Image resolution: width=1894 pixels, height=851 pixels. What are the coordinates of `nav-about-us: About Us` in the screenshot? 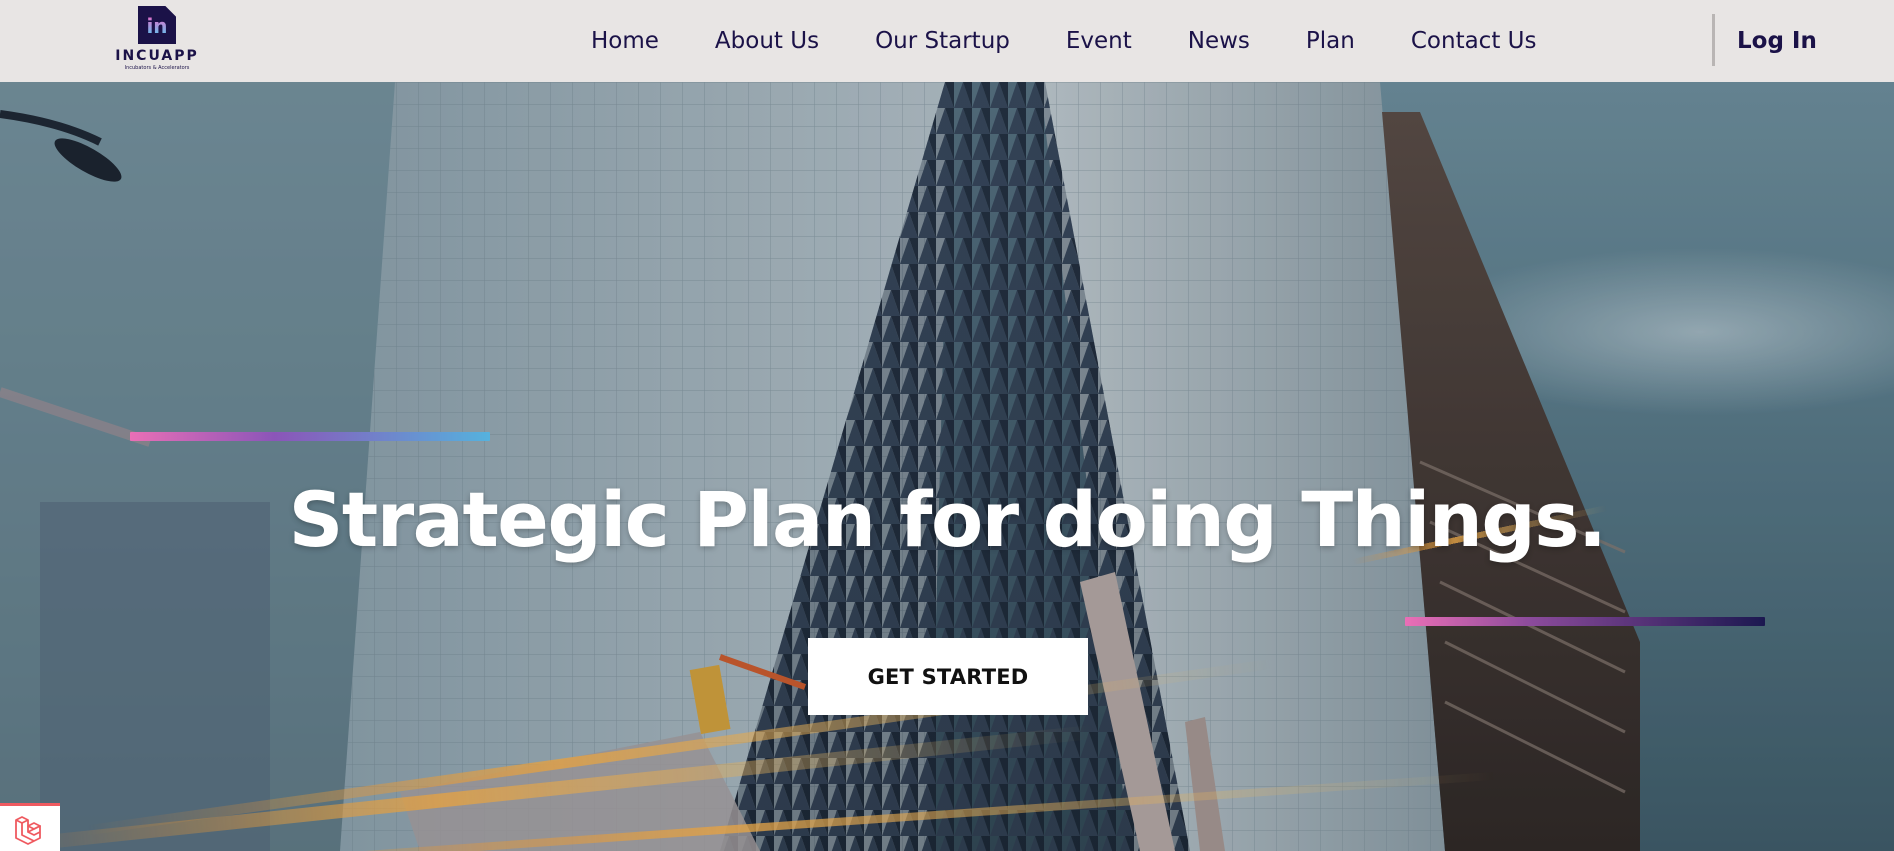 It's located at (767, 41).